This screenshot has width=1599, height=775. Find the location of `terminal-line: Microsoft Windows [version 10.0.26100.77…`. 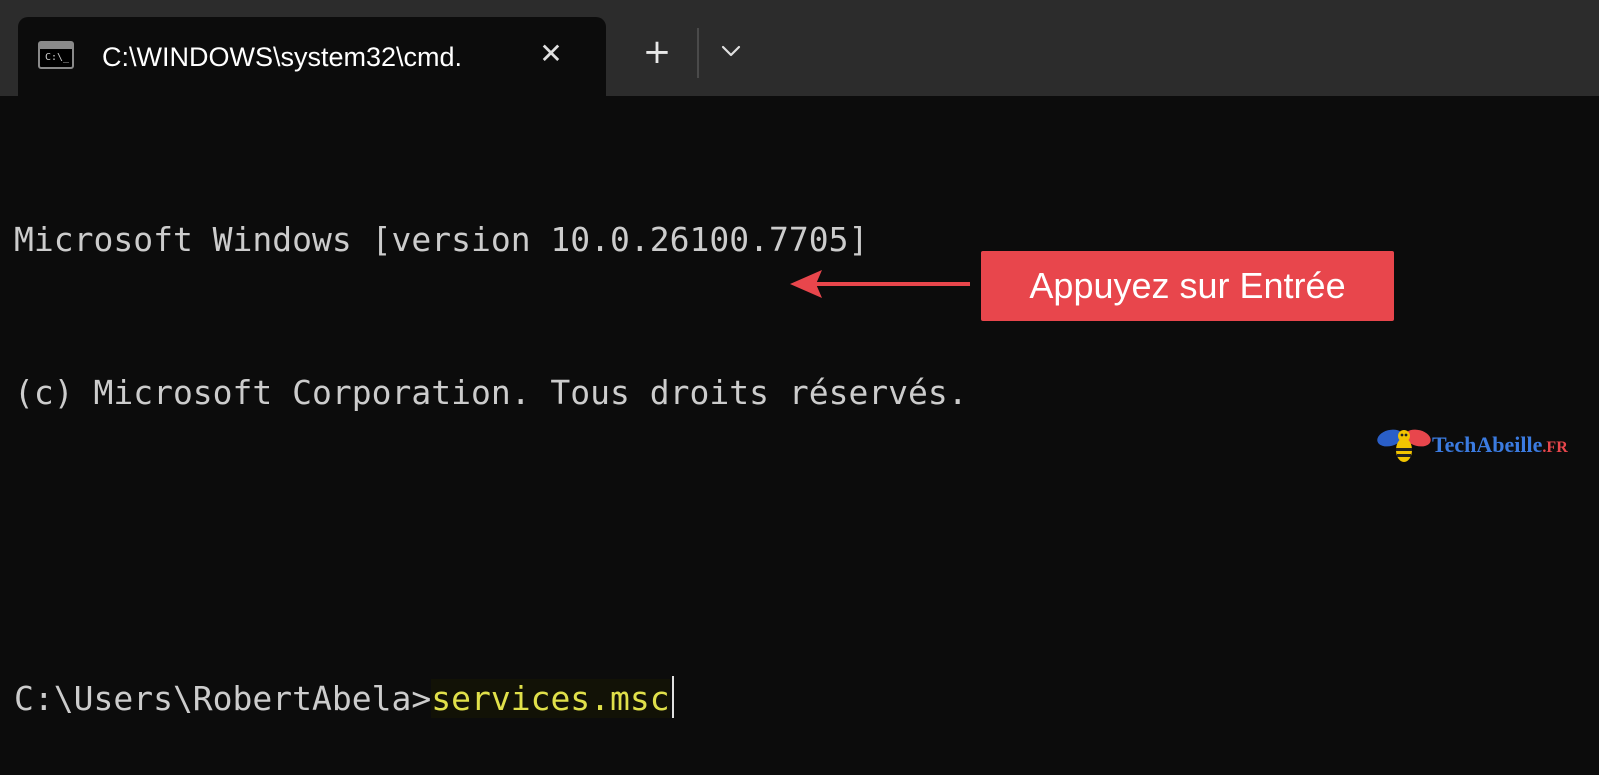

terminal-line: Microsoft Windows [version 10.0.26100.77… is located at coordinates (441, 239).